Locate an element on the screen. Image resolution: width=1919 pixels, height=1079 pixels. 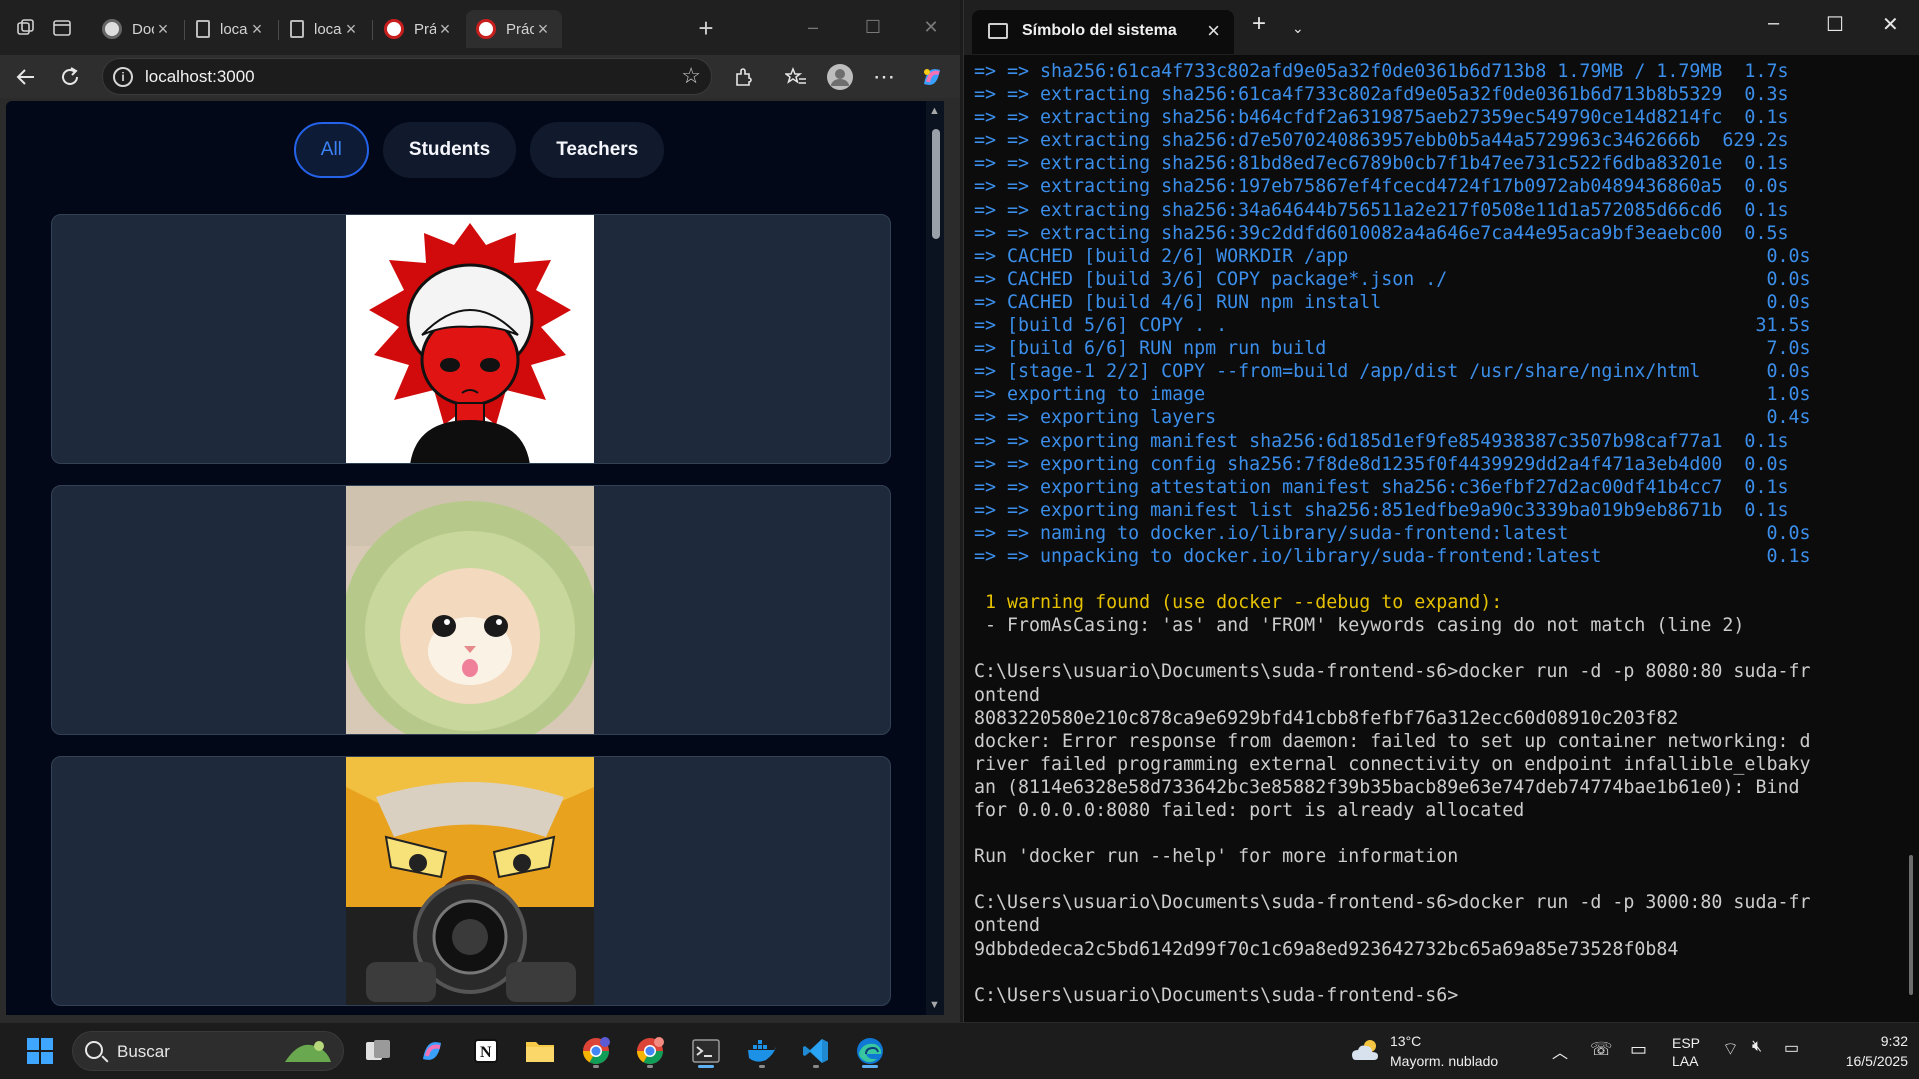
scrollbar-thumb is located at coordinates (936, 184).